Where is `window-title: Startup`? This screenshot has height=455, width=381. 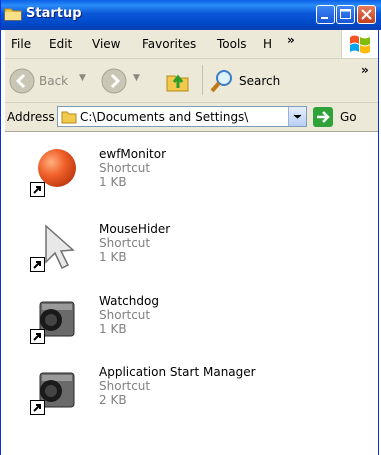 window-title: Startup is located at coordinates (54, 13).